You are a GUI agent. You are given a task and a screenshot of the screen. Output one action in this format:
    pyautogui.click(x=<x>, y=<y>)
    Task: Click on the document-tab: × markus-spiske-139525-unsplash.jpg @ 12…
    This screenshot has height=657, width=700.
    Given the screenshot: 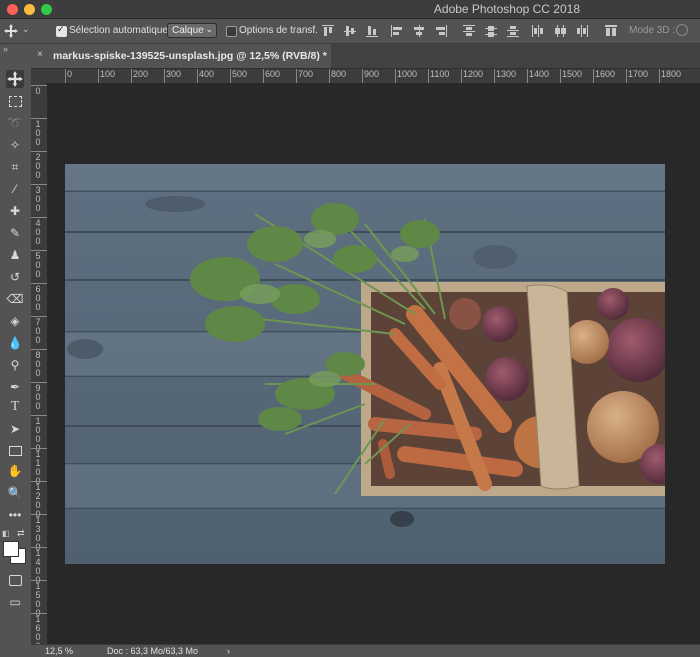 What is the action you would take?
    pyautogui.click(x=181, y=56)
    